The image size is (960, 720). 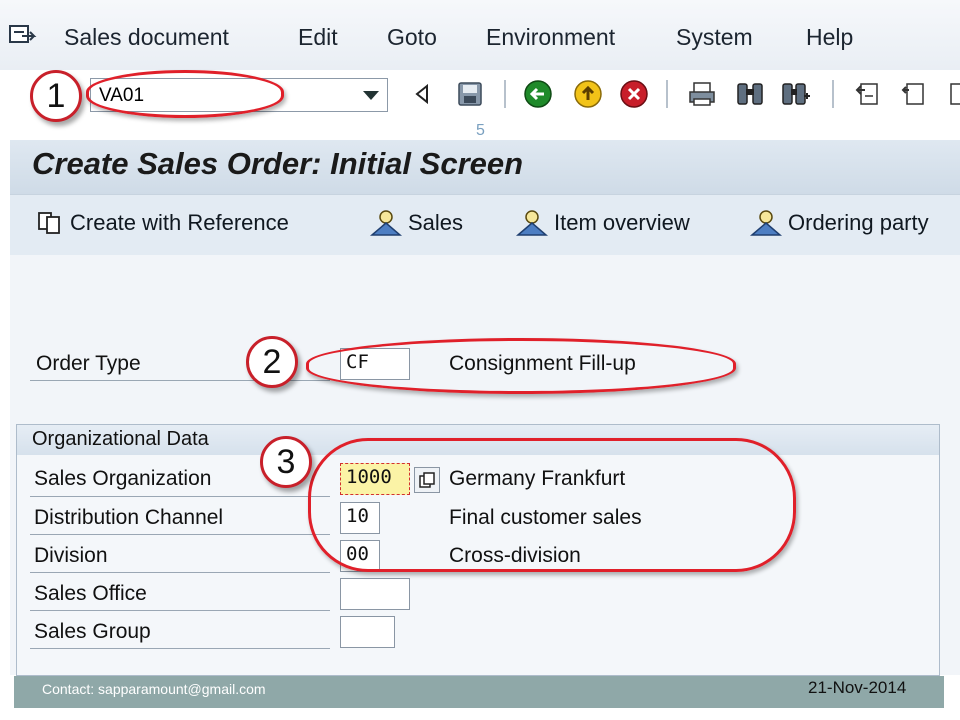 What do you see at coordinates (146, 37) in the screenshot?
I see `menu-sales-document: Sales document` at bounding box center [146, 37].